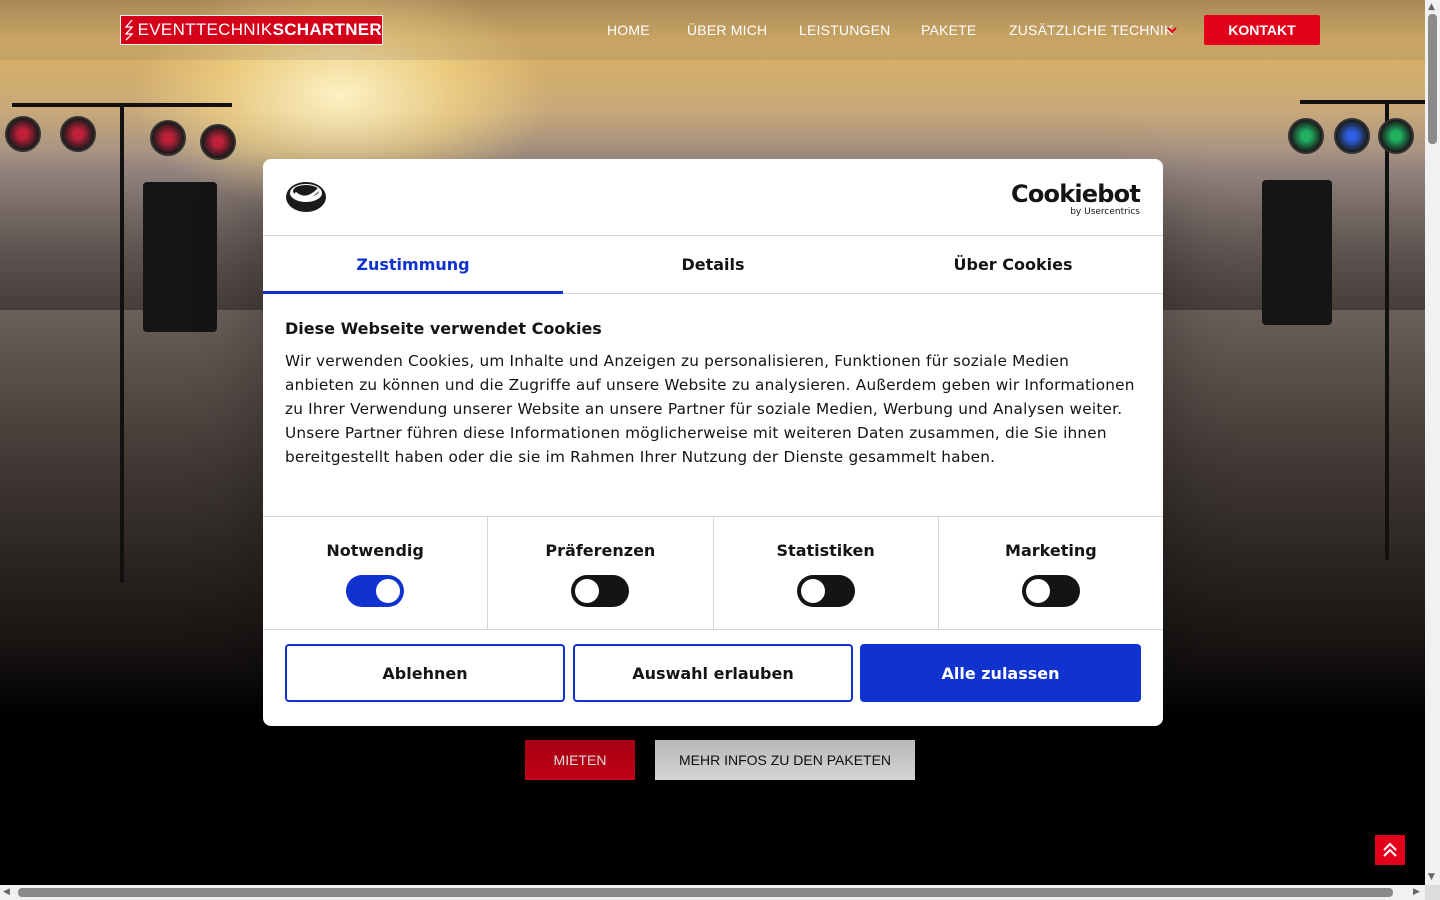 This screenshot has width=1440, height=900. Describe the element at coordinates (1432, 79) in the screenshot. I see `vertical-scroll-thumb` at that location.